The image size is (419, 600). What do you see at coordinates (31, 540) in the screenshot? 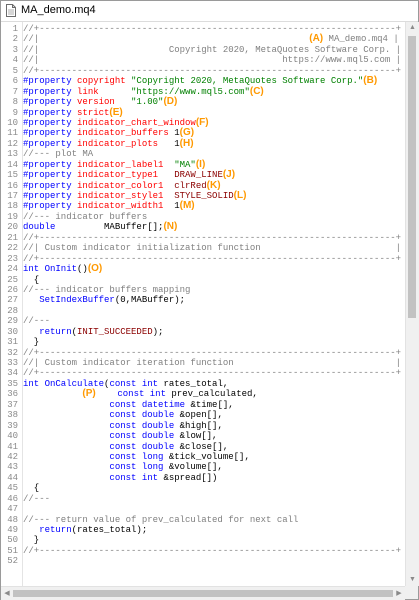
I see `code-token: }` at bounding box center [31, 540].